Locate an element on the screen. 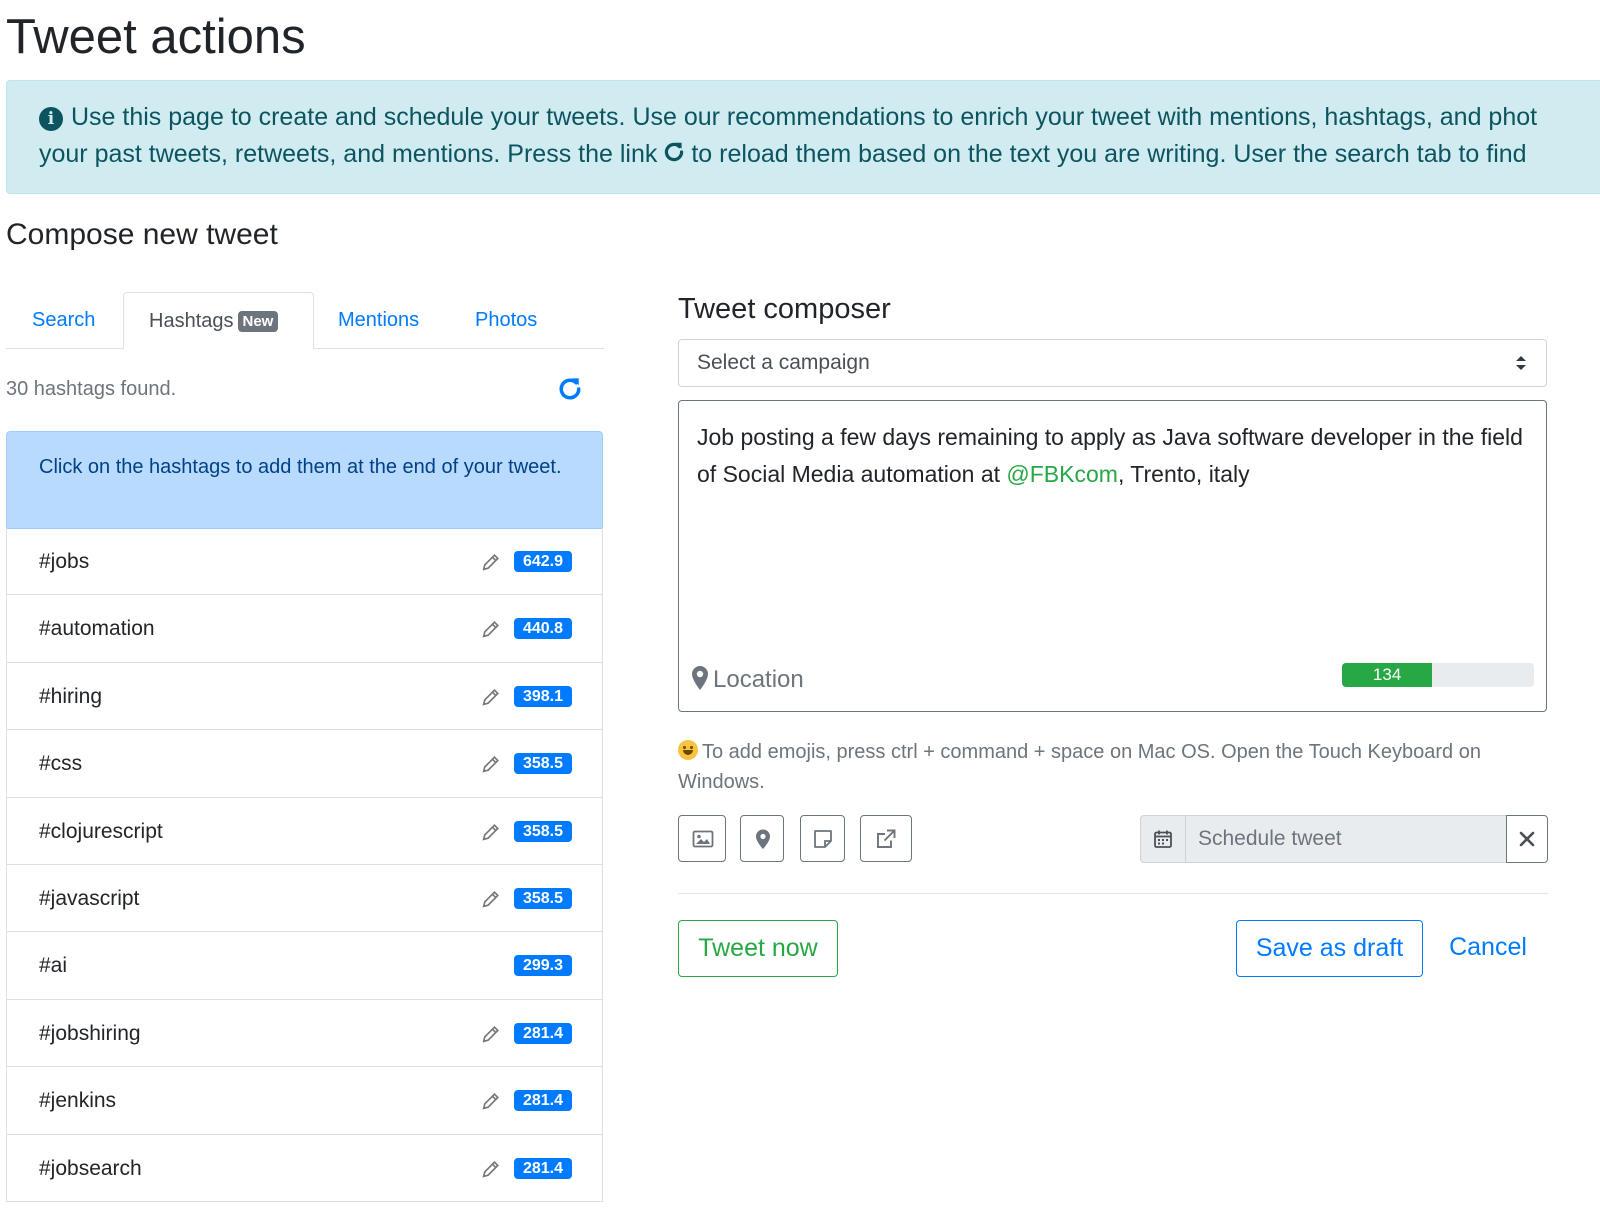  hashtag-item: #jobshiring 281.4 is located at coordinates (304, 1033).